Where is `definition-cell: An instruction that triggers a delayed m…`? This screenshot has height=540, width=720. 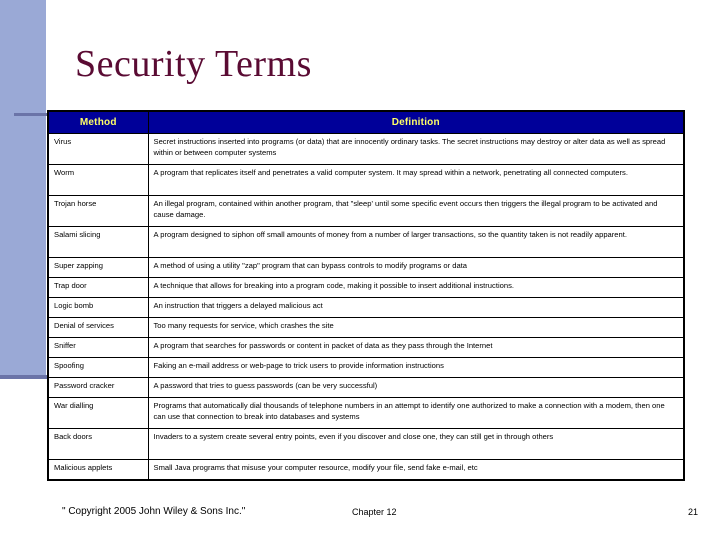
definition-cell: An instruction that triggers a delayed m… is located at coordinates (416, 307).